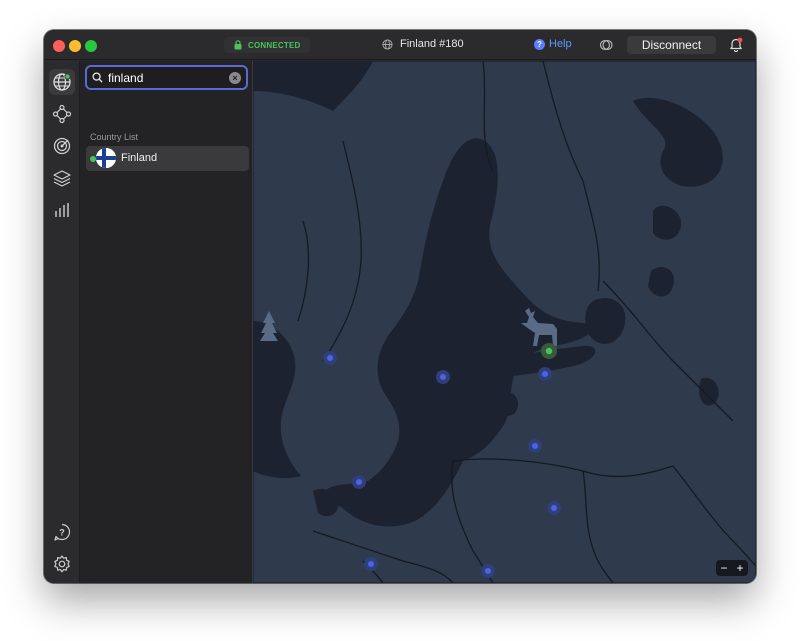 The image size is (800, 641). I want to click on country-name: Finland, so click(139, 158).